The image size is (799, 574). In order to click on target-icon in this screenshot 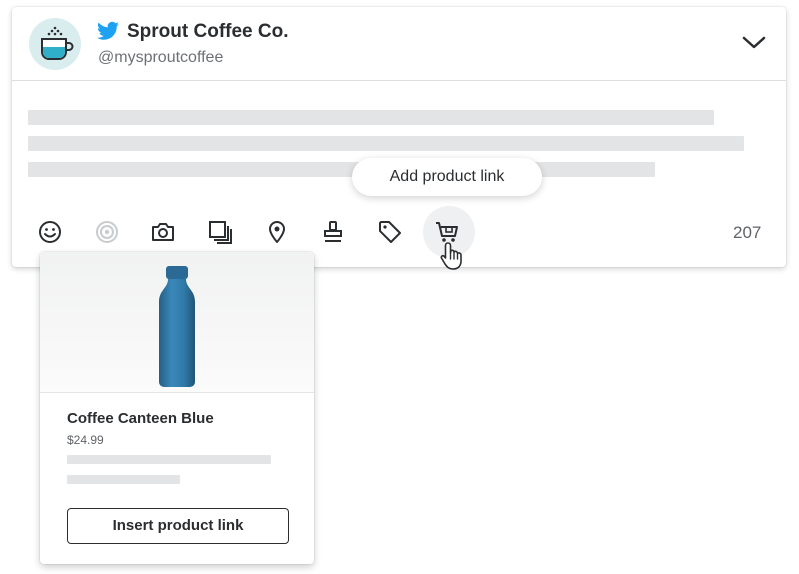, I will do `click(107, 232)`.